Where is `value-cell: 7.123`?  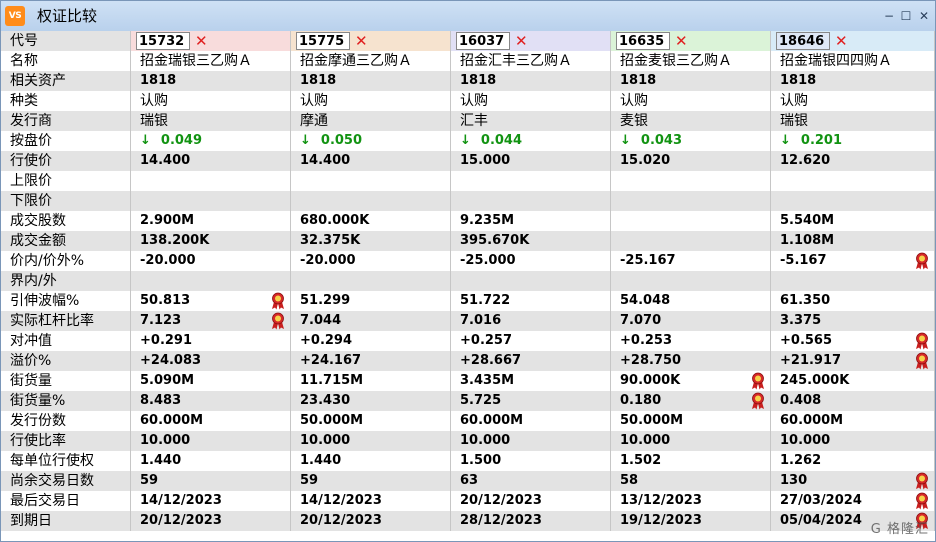 value-cell: 7.123 is located at coordinates (211, 321).